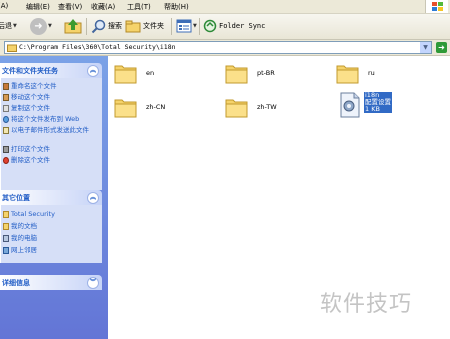 This screenshot has height=339, width=450. What do you see at coordinates (34, 86) in the screenshot?
I see `task-label: 重命名这个文件` at bounding box center [34, 86].